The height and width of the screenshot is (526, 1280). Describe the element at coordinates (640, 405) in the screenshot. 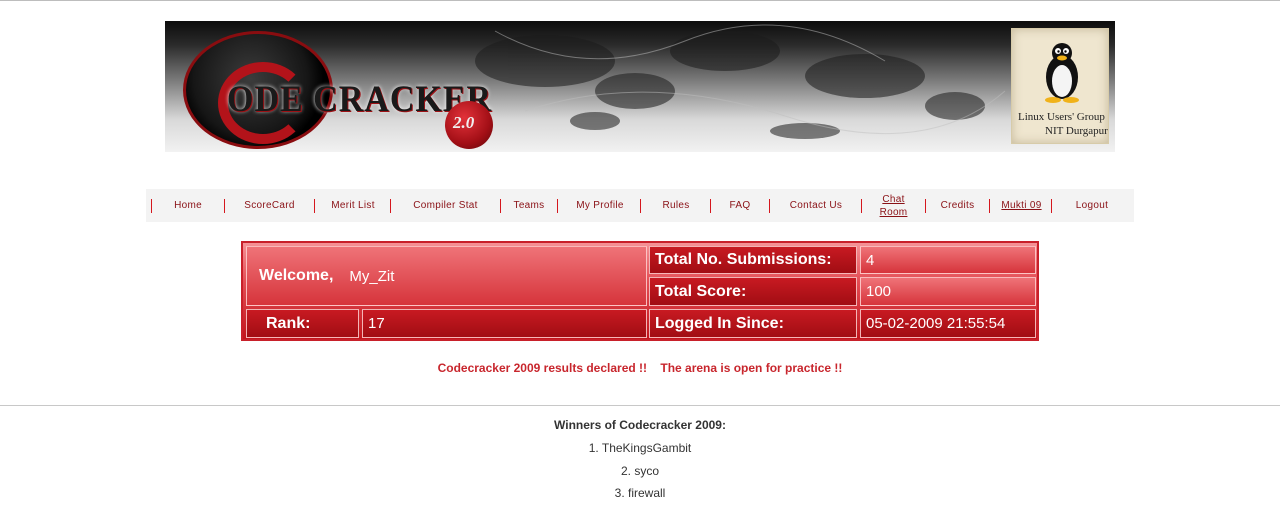

I see `section-divider` at that location.